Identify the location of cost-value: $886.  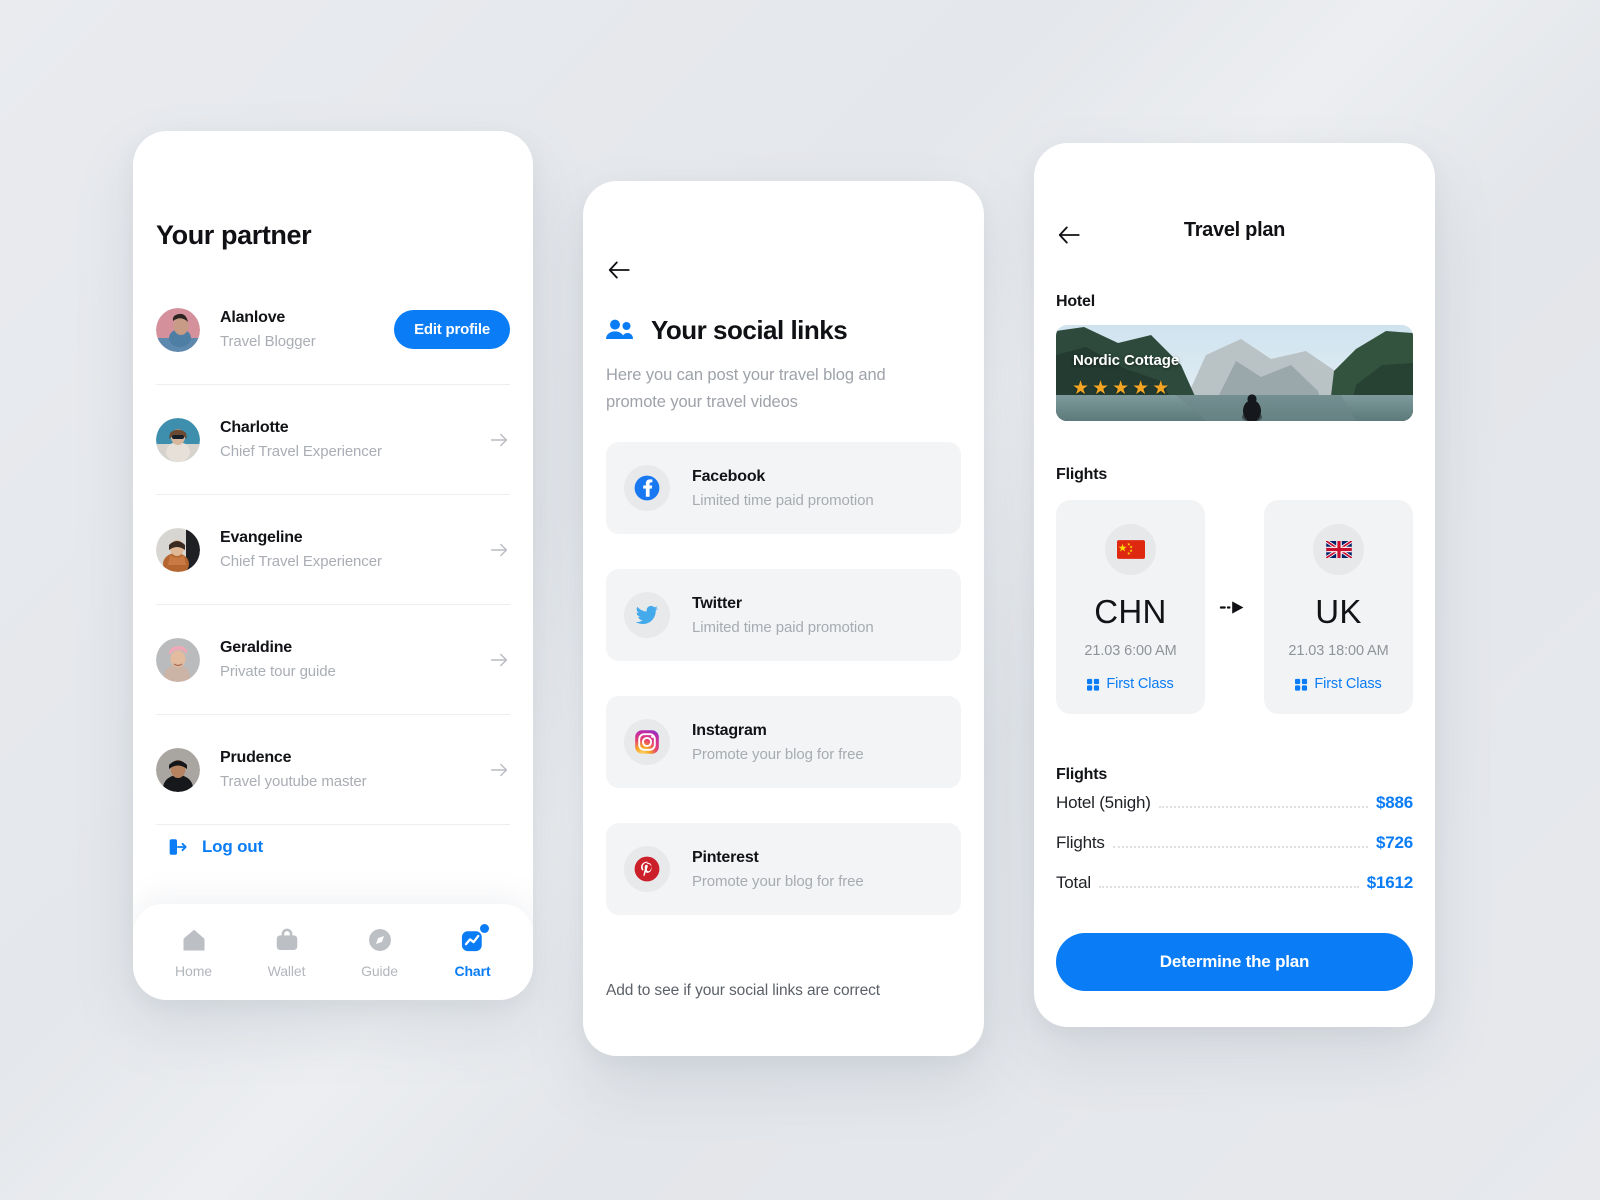
(1394, 802).